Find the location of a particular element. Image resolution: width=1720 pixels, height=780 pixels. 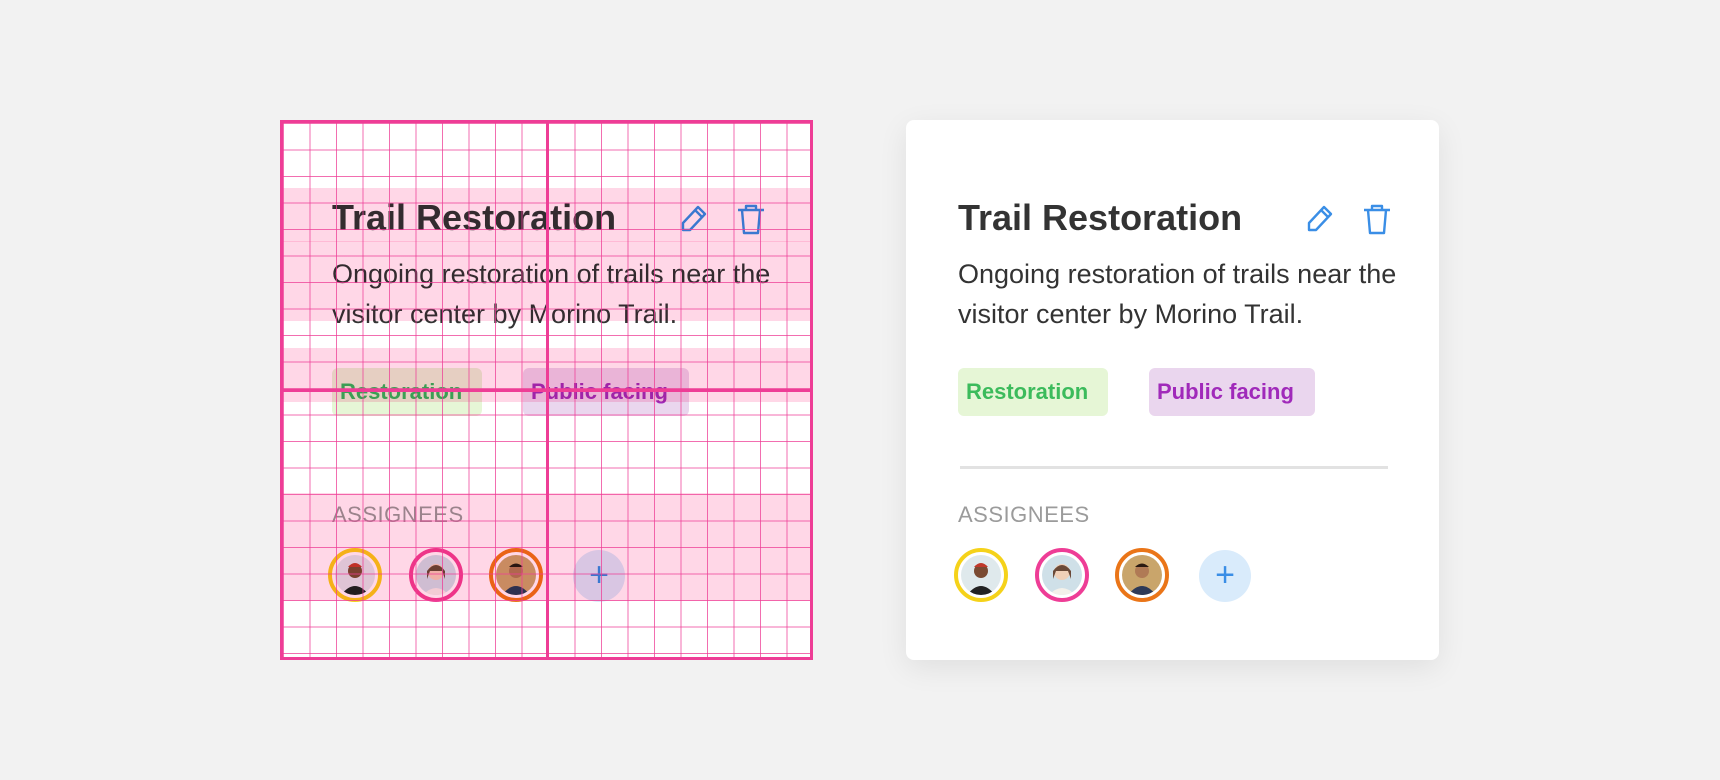

tag-public-facing: Public facing is located at coordinates (1232, 392).